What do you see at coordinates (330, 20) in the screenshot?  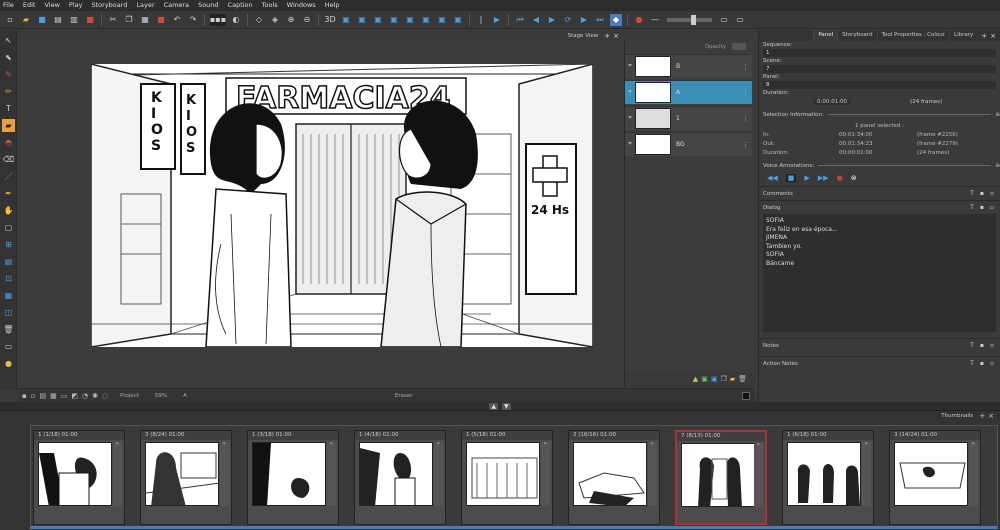 I see `3d-icon: 3D` at bounding box center [330, 20].